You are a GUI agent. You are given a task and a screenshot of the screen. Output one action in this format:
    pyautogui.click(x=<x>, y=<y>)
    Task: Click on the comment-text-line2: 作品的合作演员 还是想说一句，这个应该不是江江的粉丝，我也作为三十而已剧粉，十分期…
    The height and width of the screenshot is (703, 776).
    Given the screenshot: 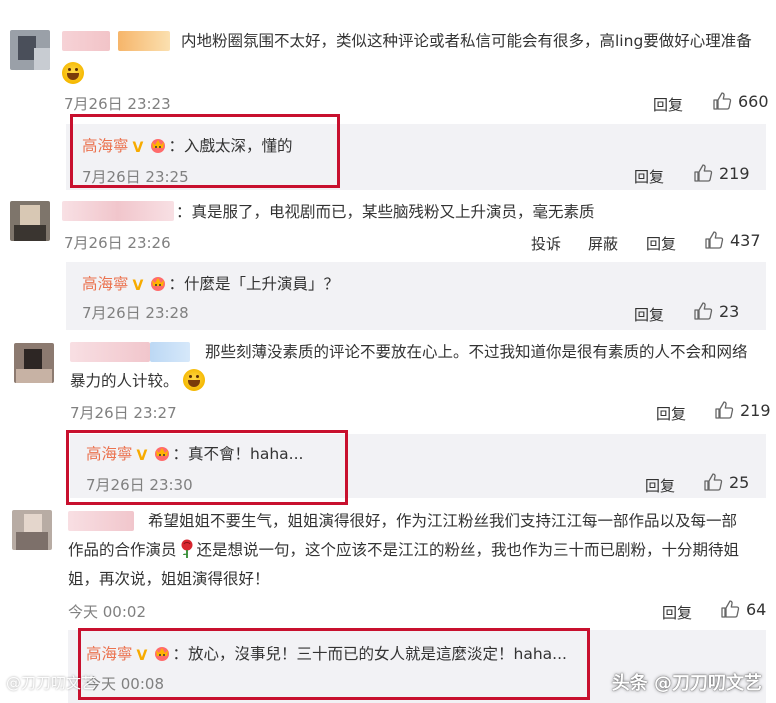 What is the action you would take?
    pyautogui.click(x=404, y=549)
    